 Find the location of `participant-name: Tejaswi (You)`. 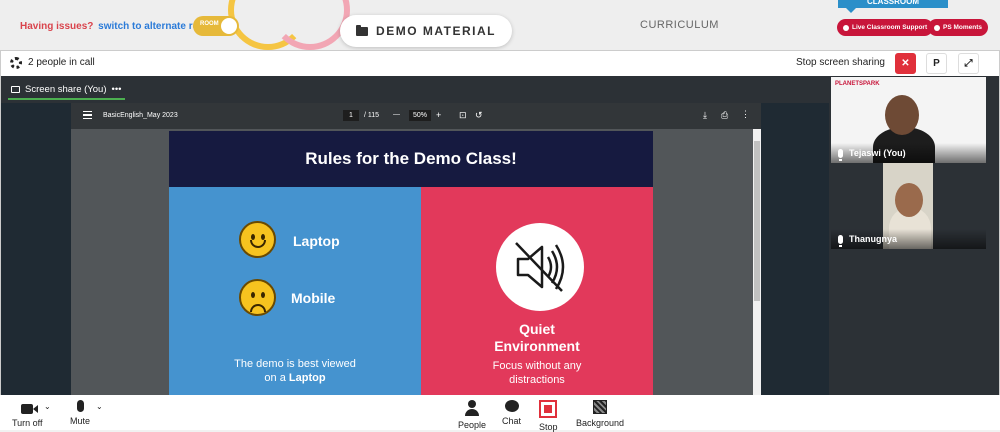

participant-name: Tejaswi (You) is located at coordinates (877, 153).